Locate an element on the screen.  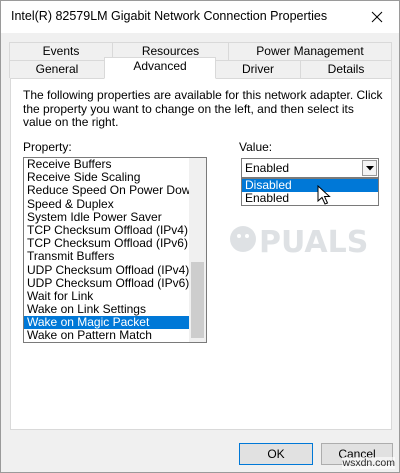
value-dropdown-button is located at coordinates (369, 168).